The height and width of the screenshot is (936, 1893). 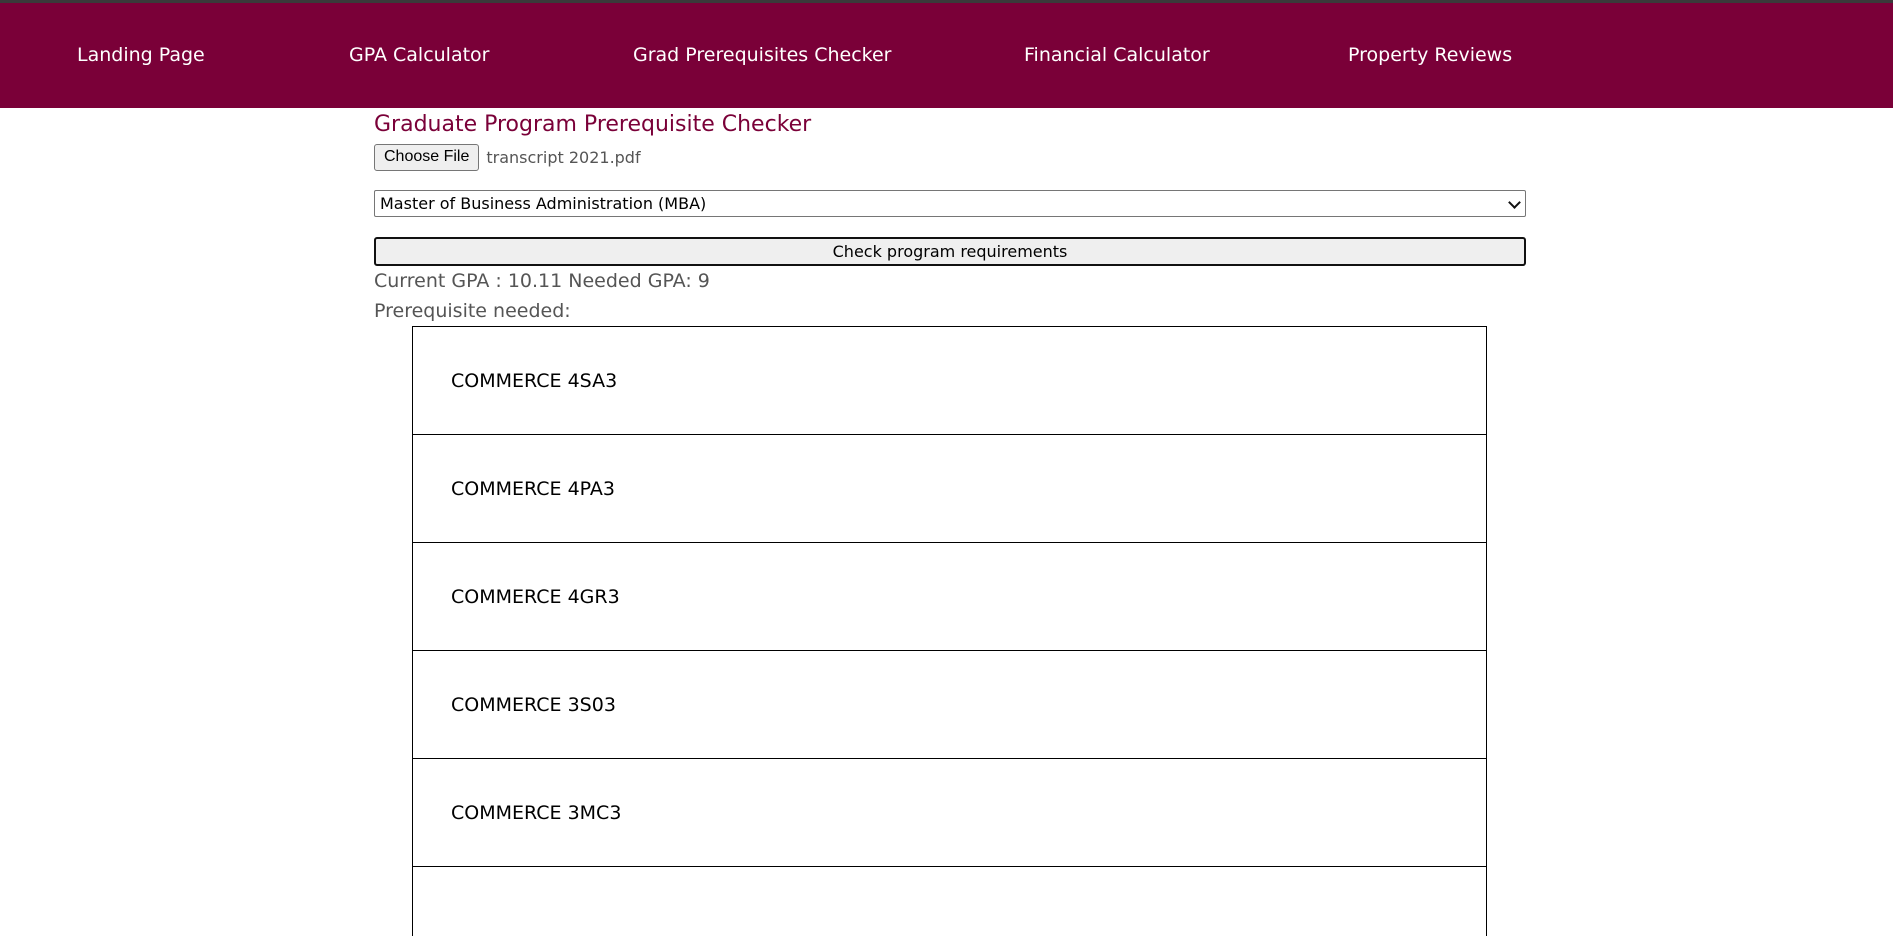 I want to click on list-item, so click(x=949, y=901).